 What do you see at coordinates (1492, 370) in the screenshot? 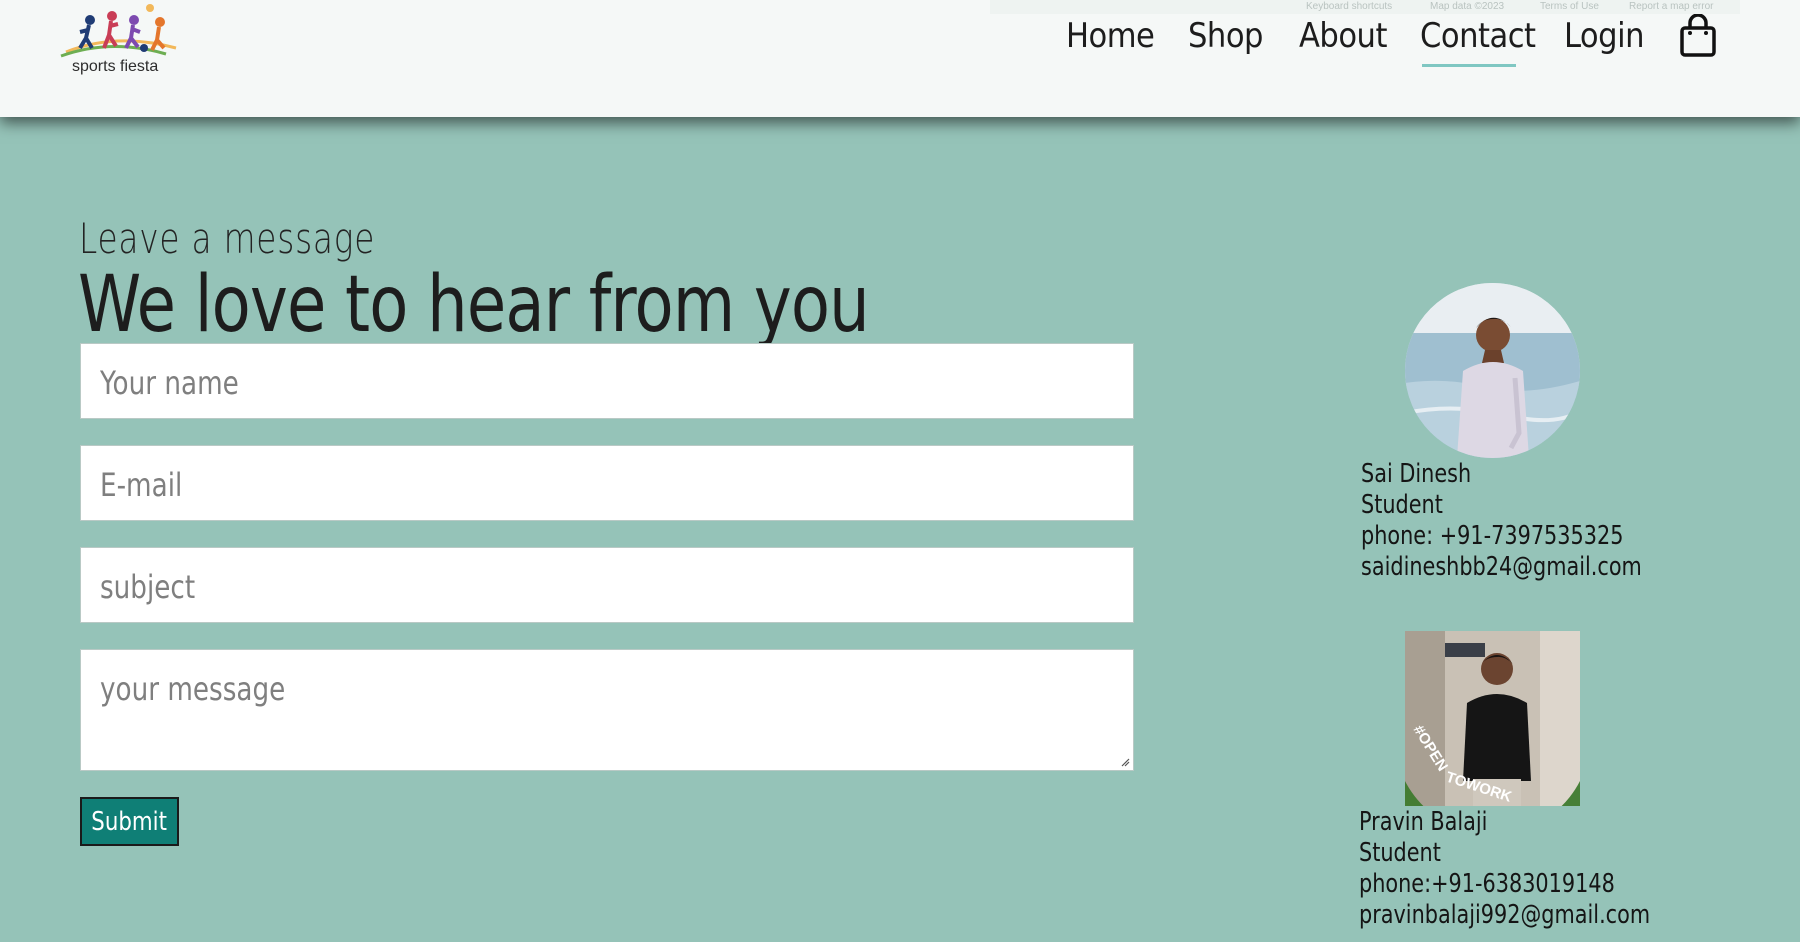
I see `avatar-sai-dinesh` at bounding box center [1492, 370].